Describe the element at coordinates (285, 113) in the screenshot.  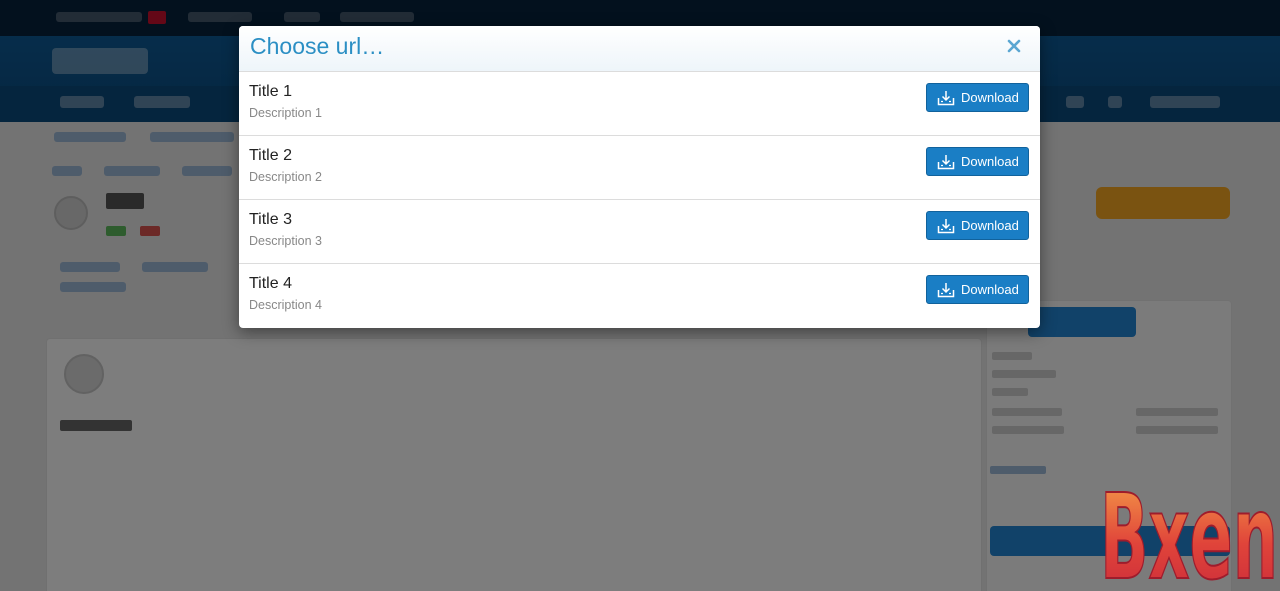
I see `item-description: Description 1` at that location.